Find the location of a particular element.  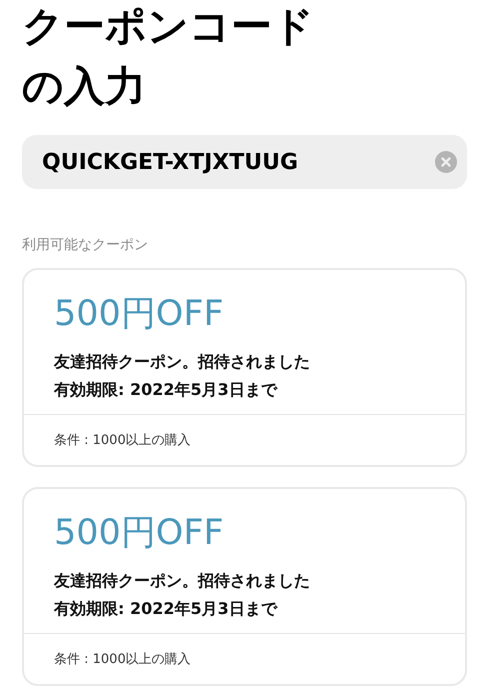

page-title: クーポンコードの入力 is located at coordinates (168, 56).